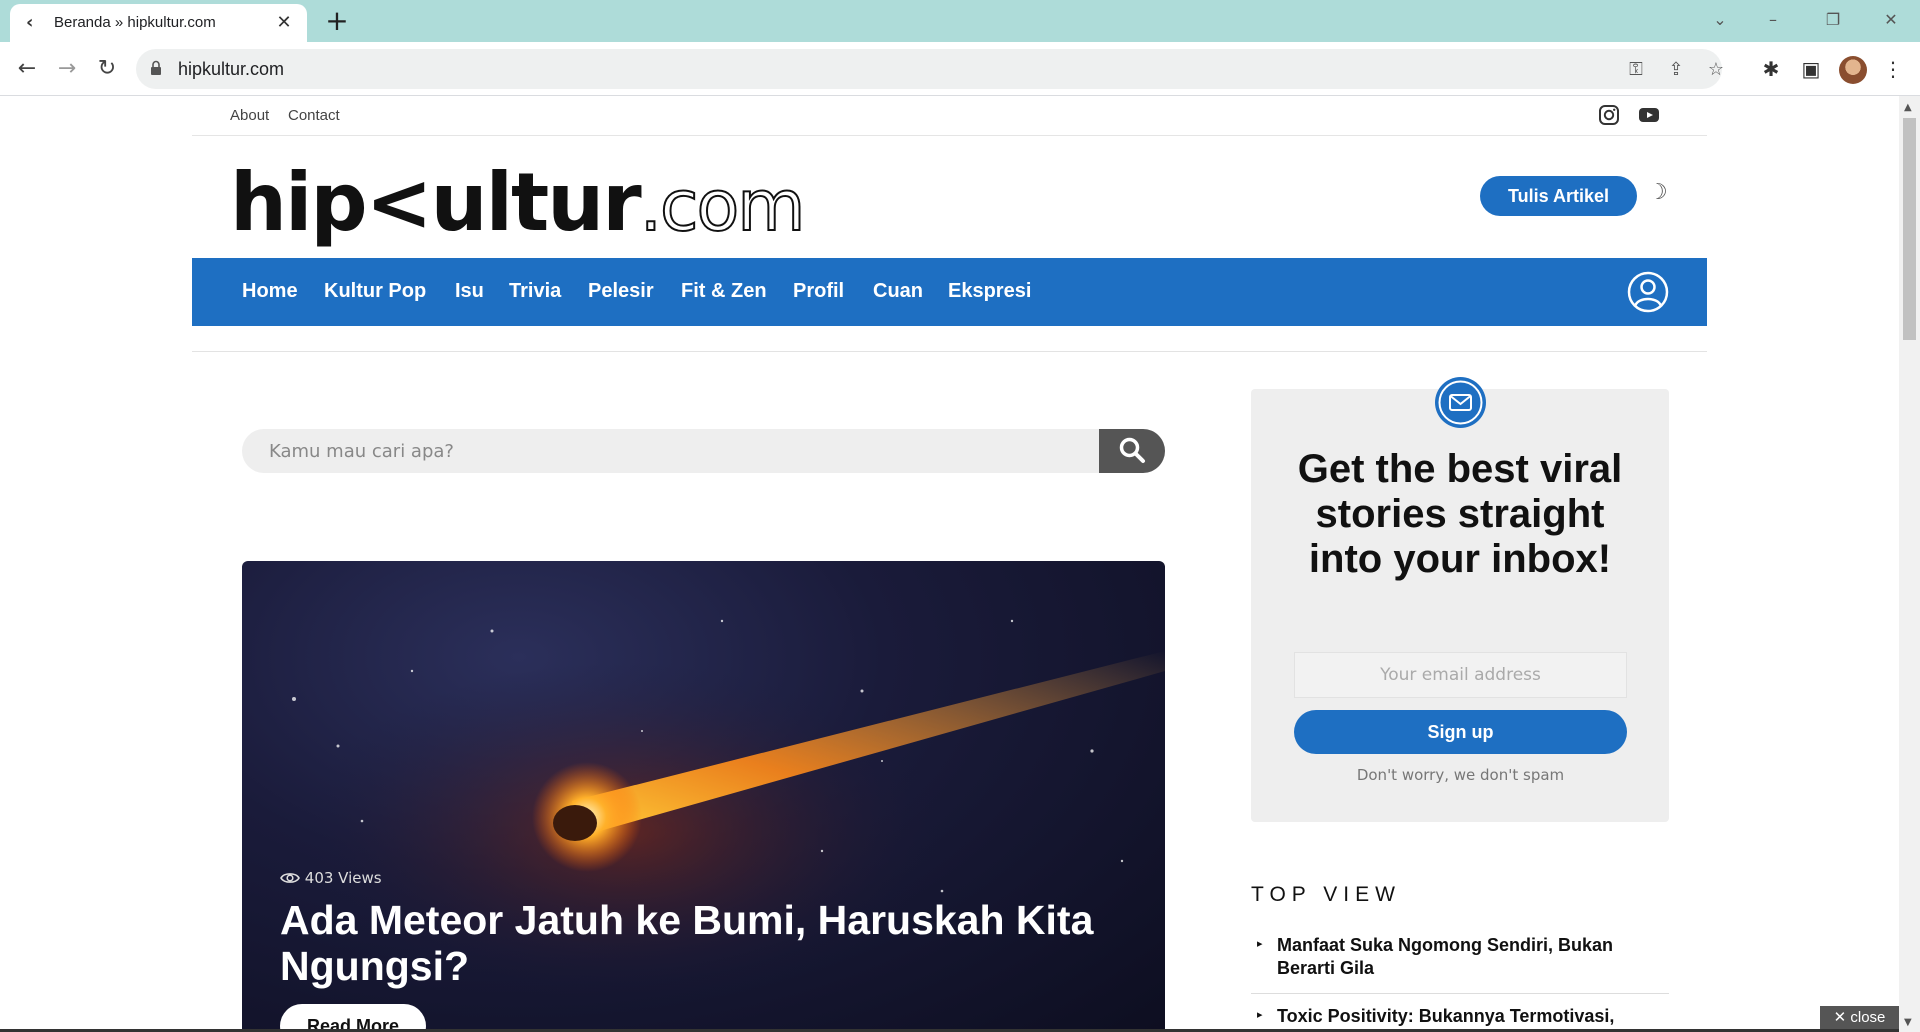  I want to click on browser-tabstrip: ‹ Beranda » hipkultur.com ✕ + ⌄ – ❐ ✕, so click(960, 21).